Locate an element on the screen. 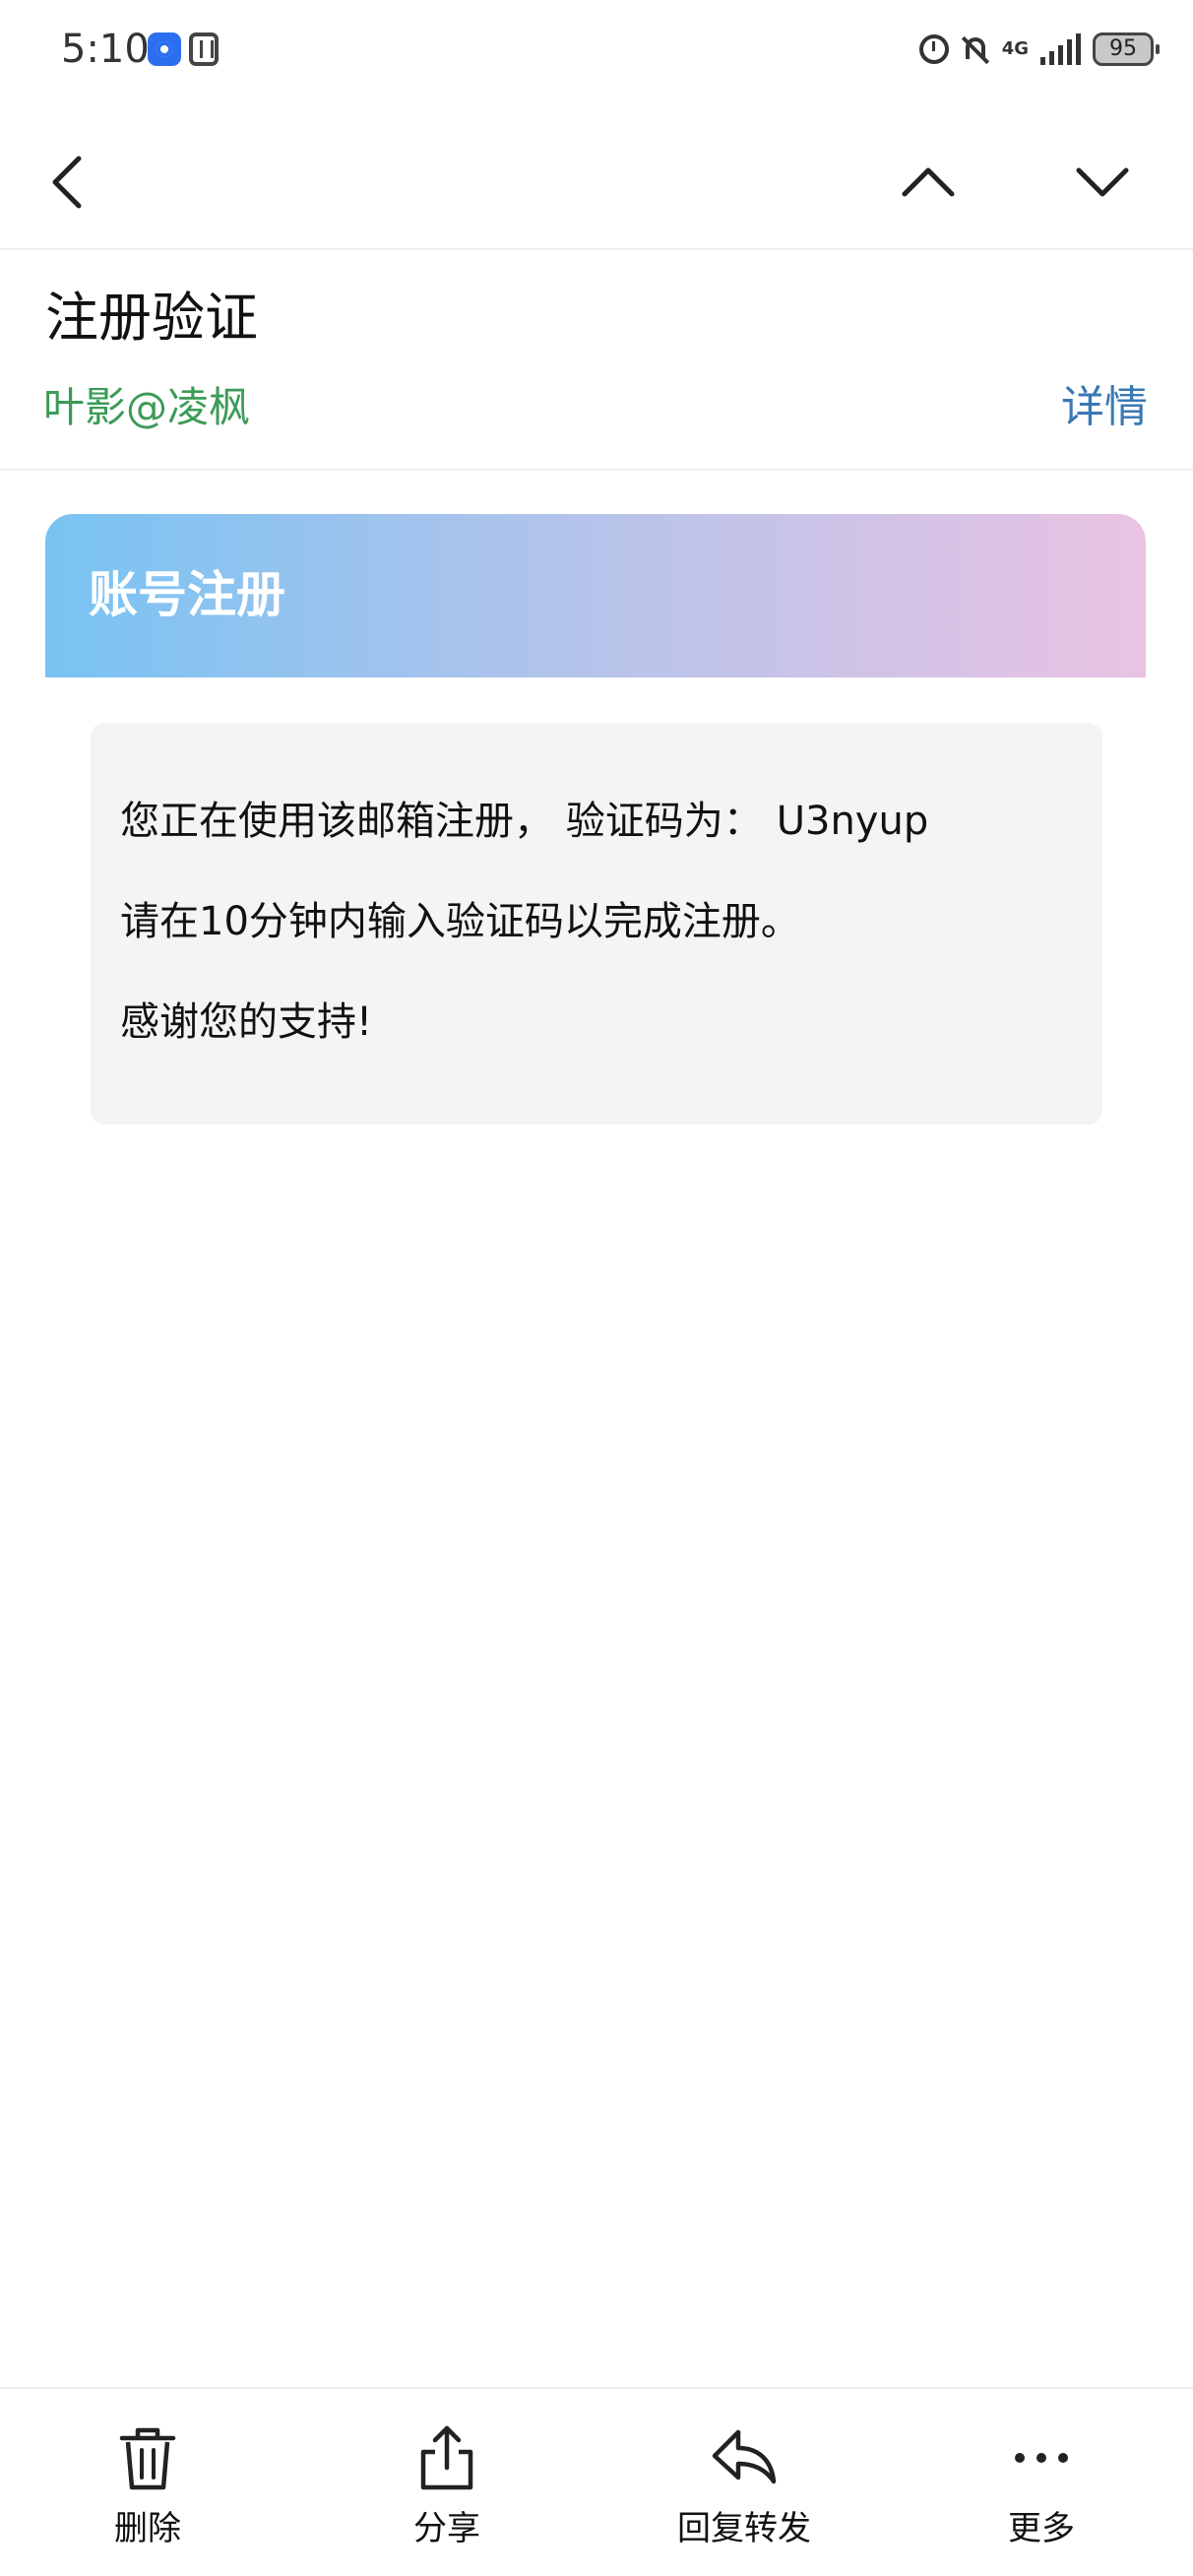 The width and height of the screenshot is (1193, 2576). app-notification-icon is located at coordinates (164, 49).